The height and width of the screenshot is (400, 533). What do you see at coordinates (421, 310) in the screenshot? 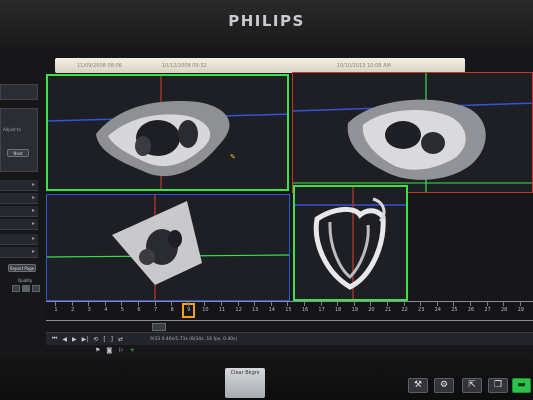
I see `frame-label: 23` at bounding box center [421, 310].